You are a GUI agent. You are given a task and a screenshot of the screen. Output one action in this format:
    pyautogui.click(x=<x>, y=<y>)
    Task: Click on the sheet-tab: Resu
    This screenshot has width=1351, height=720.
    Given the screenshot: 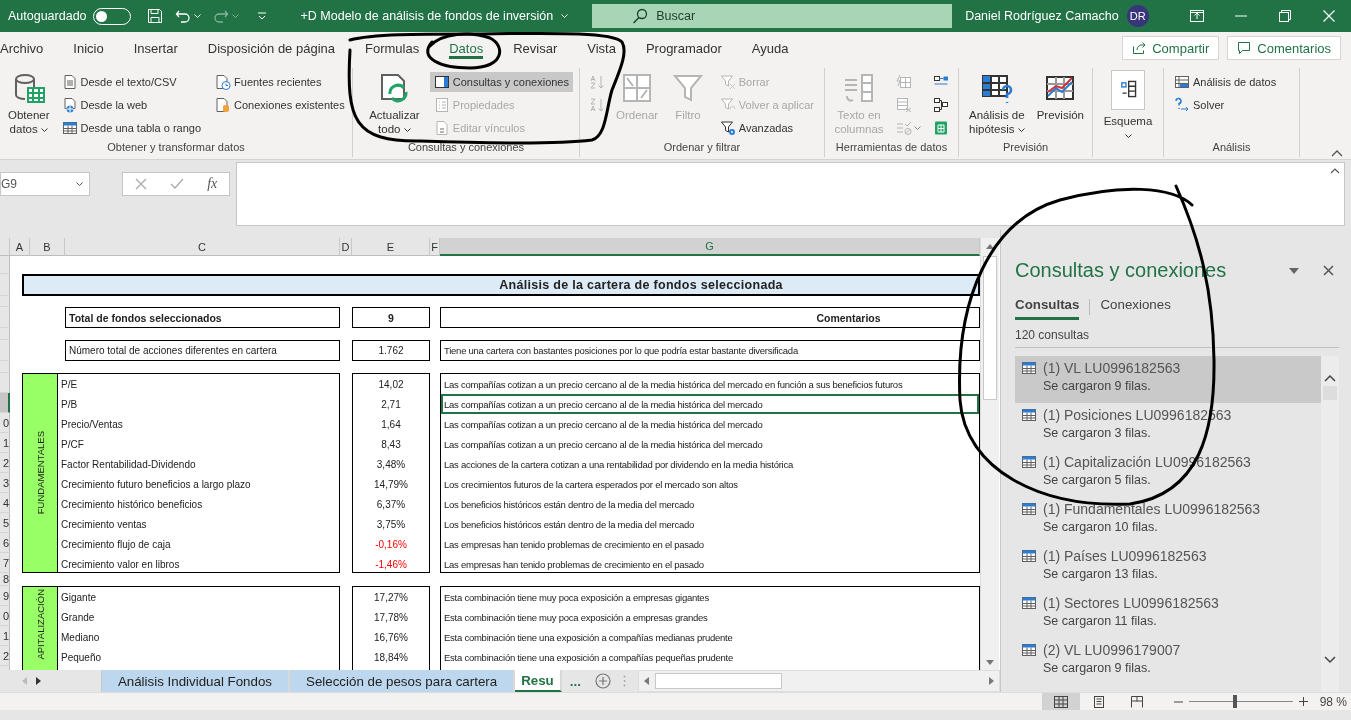 What is the action you would take?
    pyautogui.click(x=538, y=681)
    